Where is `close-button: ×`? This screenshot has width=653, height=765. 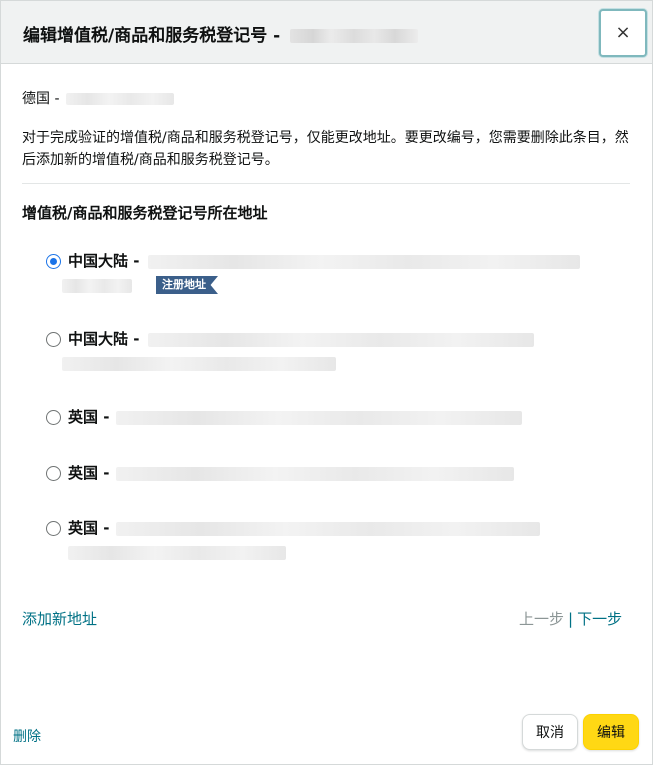 close-button: × is located at coordinates (623, 33).